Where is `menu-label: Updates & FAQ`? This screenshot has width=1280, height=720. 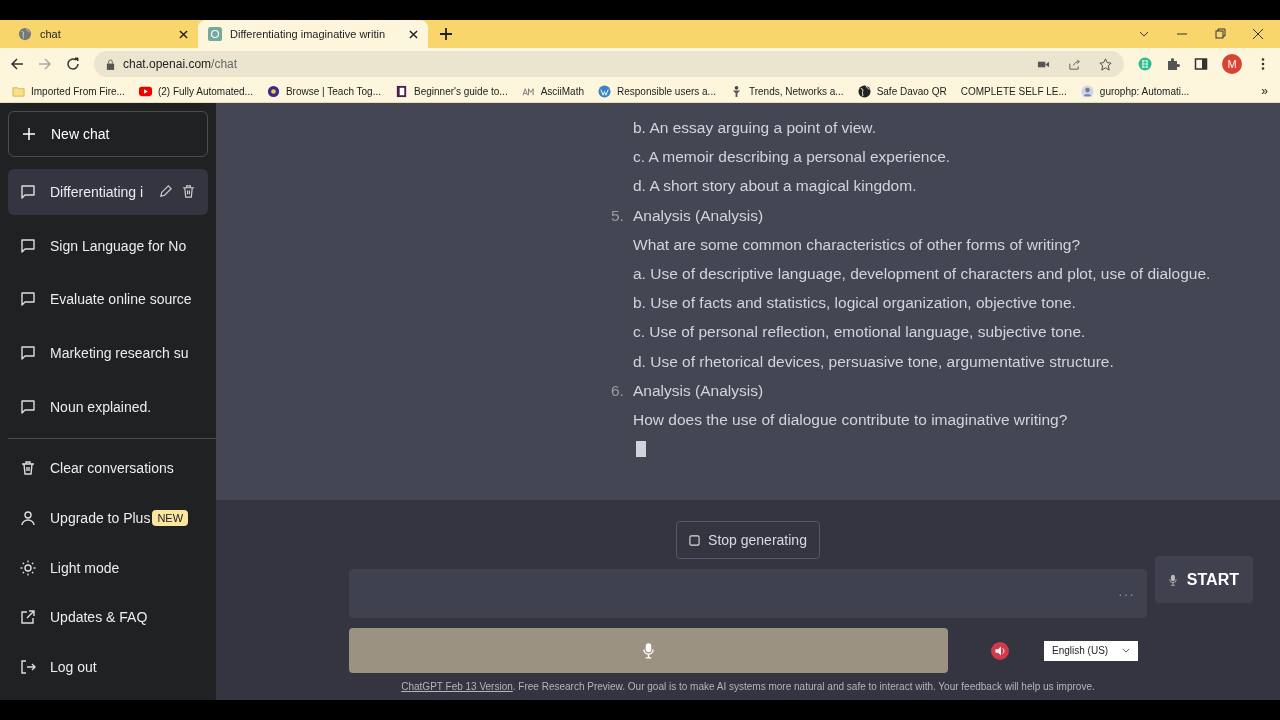 menu-label: Updates & FAQ is located at coordinates (99, 617).